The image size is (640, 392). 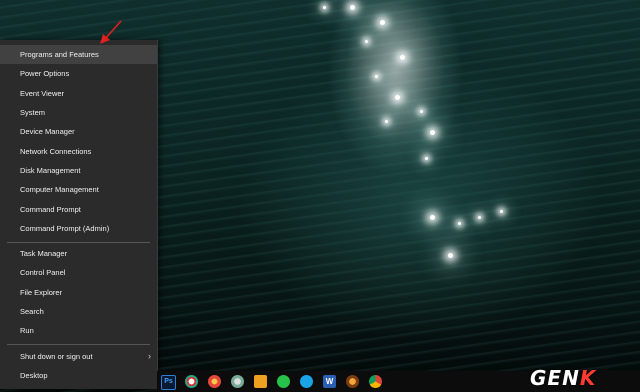 What do you see at coordinates (78, 272) in the screenshot?
I see `menu-item-control-panel: Control Panel` at bounding box center [78, 272].